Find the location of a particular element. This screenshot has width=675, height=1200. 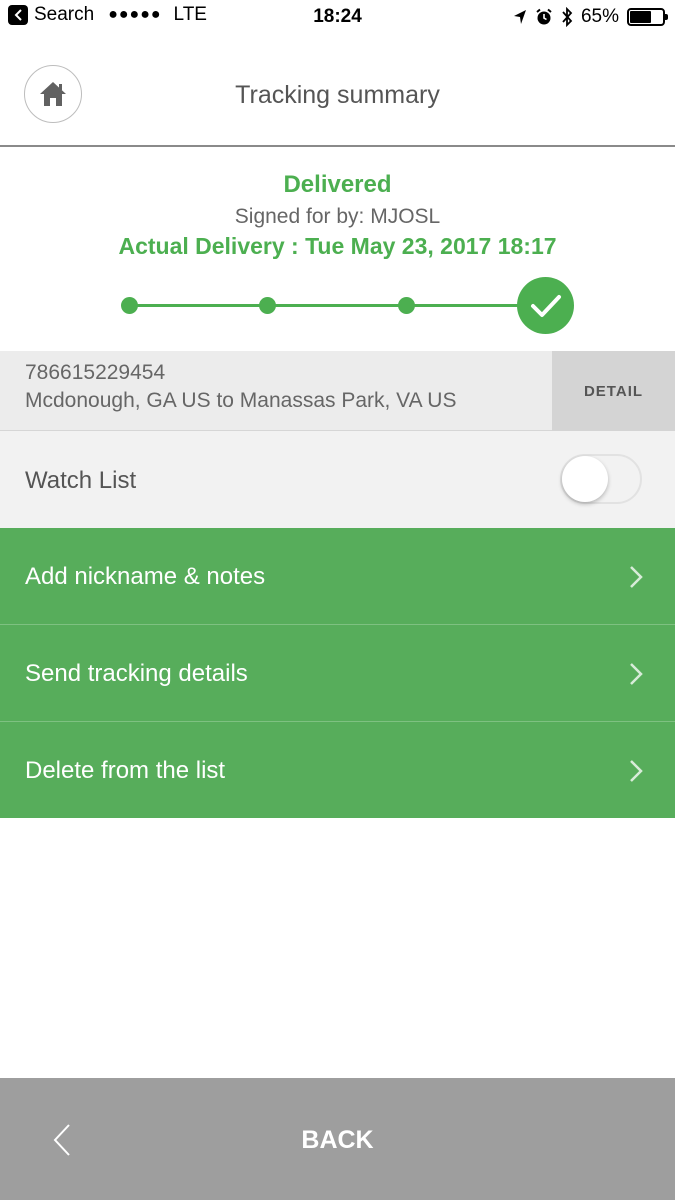

progress-line is located at coordinates (329, 305).